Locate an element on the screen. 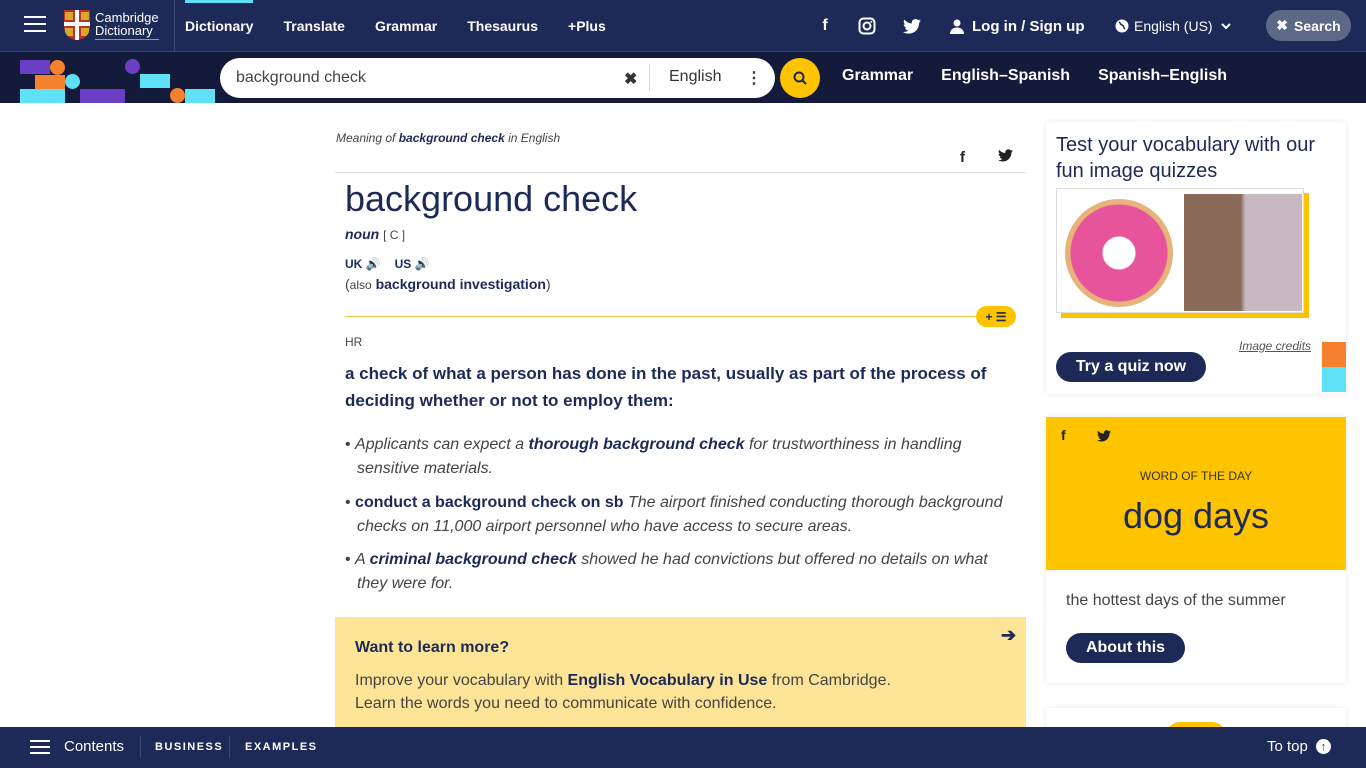 This screenshot has height=768, width=1366. language-label: English (US) is located at coordinates (1173, 26).